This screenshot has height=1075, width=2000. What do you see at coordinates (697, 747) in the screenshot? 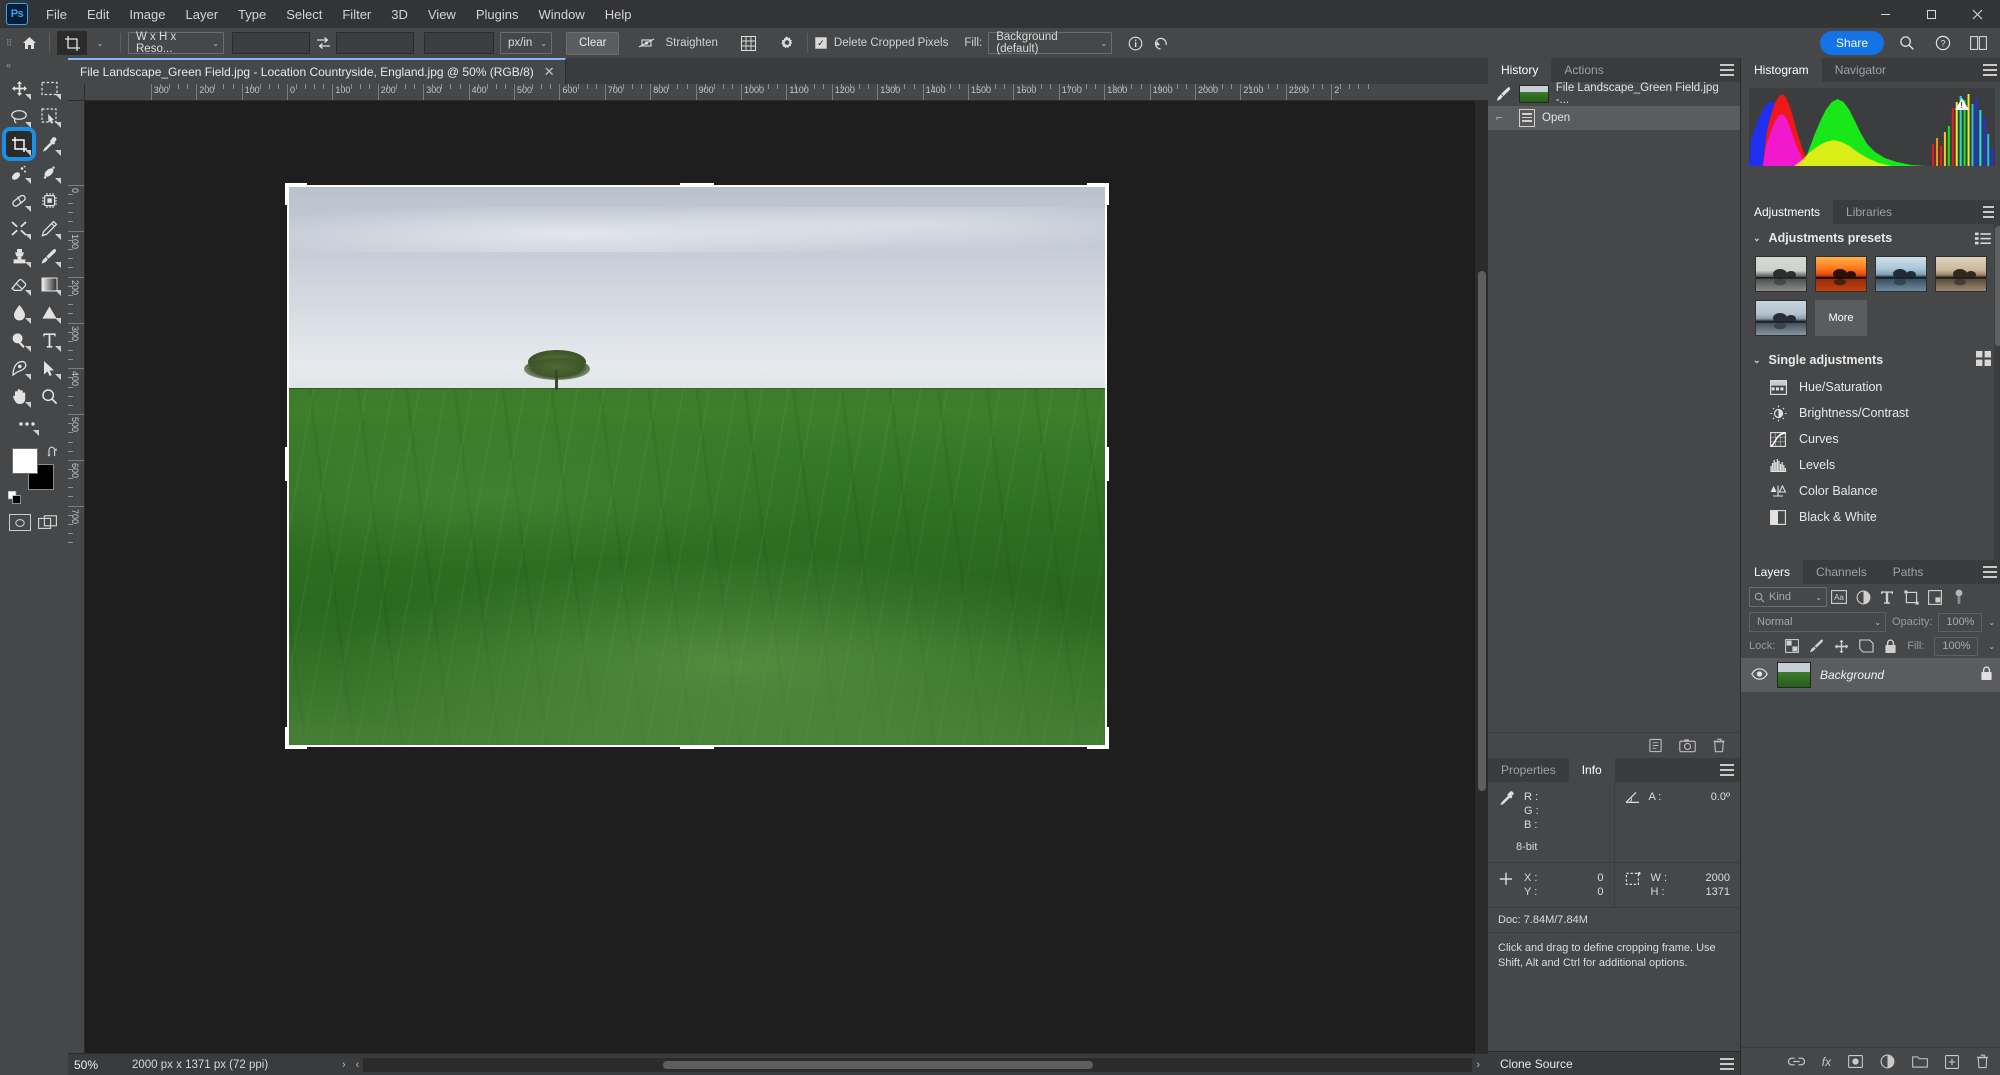
I see `crop-handle-bottom-center` at bounding box center [697, 747].